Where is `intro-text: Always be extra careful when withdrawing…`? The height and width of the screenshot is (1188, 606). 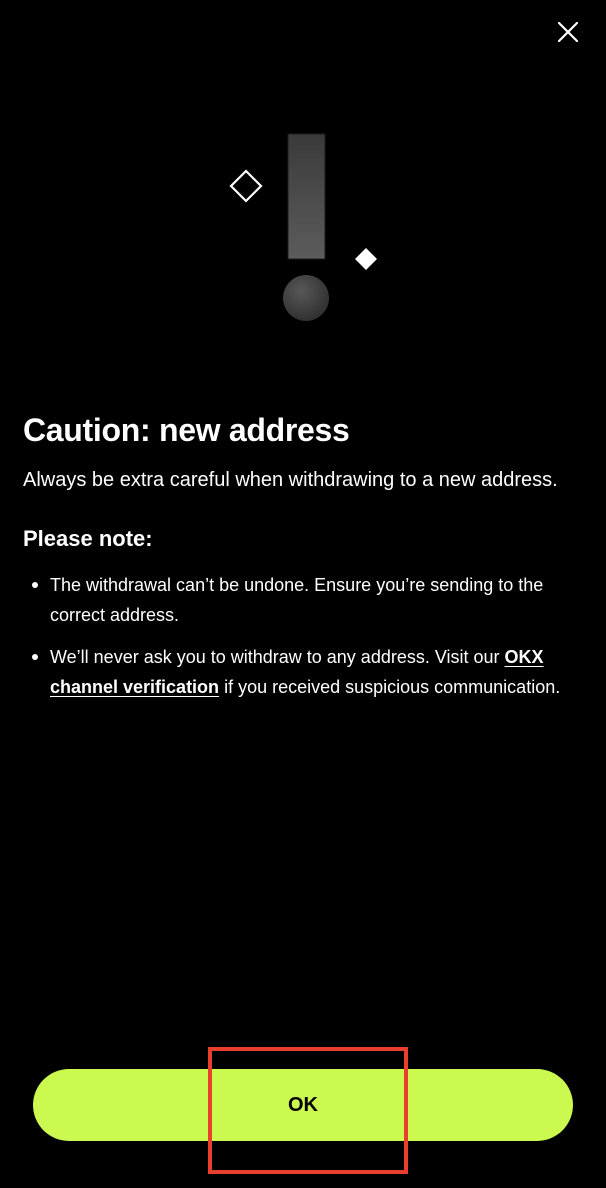 intro-text: Always be extra careful when withdrawing… is located at coordinates (290, 480).